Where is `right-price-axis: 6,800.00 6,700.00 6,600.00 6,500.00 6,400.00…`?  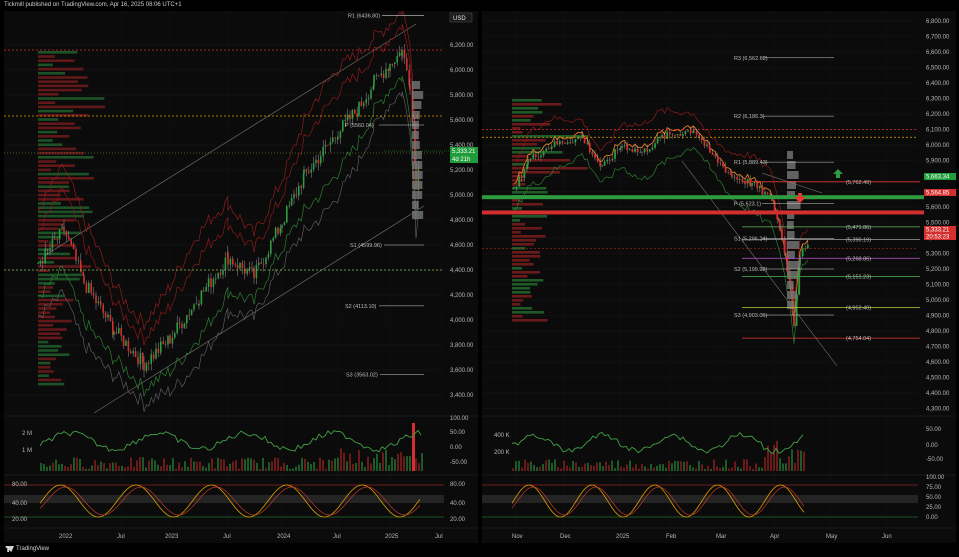
right-price-axis: 6,800.00 6,700.00 6,600.00 6,500.00 6,400.00… is located at coordinates (938, 216).